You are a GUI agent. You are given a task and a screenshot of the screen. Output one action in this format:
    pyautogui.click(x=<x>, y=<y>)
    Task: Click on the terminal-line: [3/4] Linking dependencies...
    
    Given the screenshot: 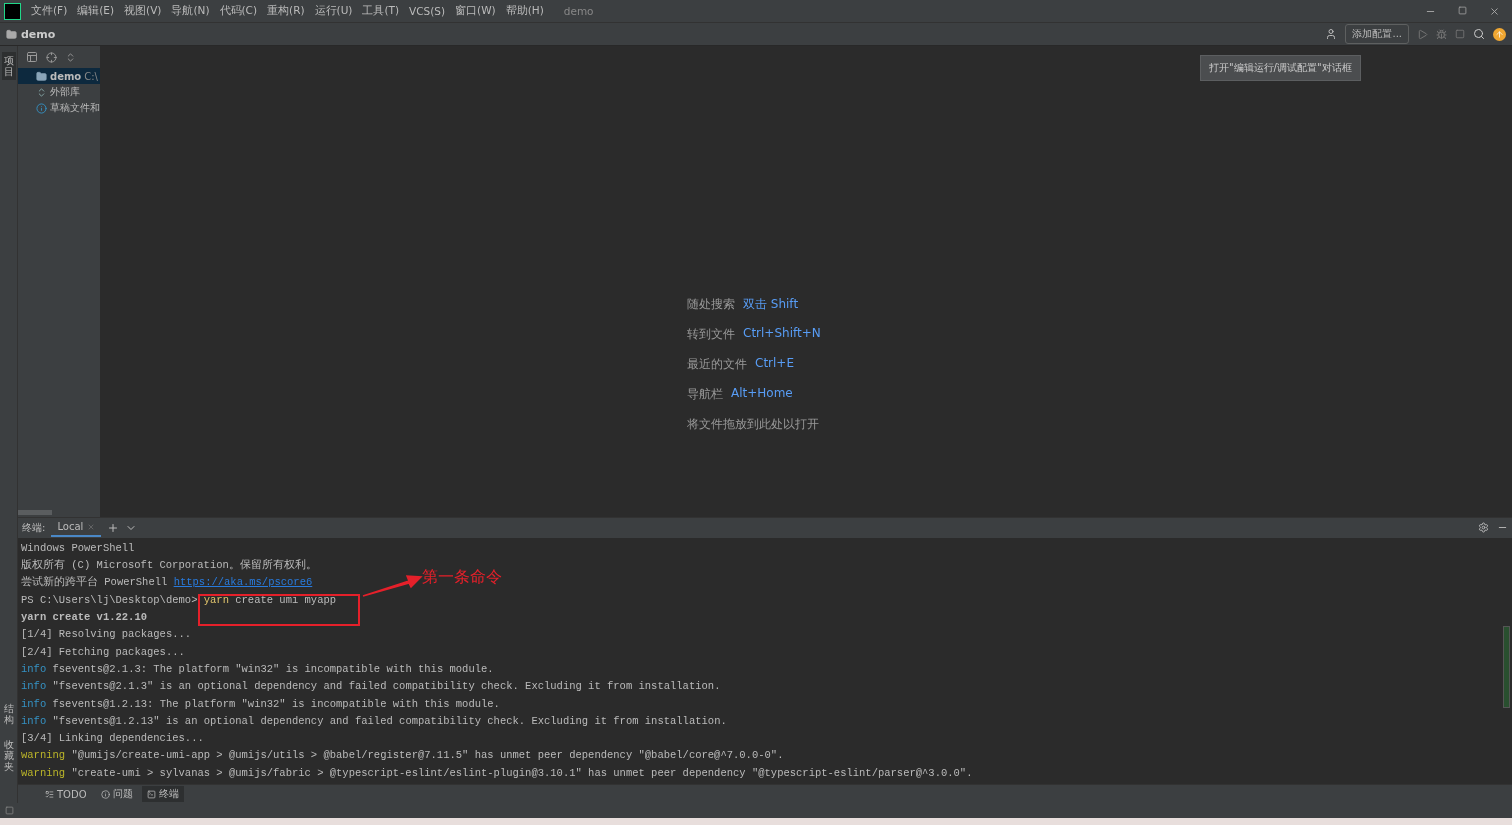 What is the action you would take?
    pyautogui.click(x=112, y=739)
    